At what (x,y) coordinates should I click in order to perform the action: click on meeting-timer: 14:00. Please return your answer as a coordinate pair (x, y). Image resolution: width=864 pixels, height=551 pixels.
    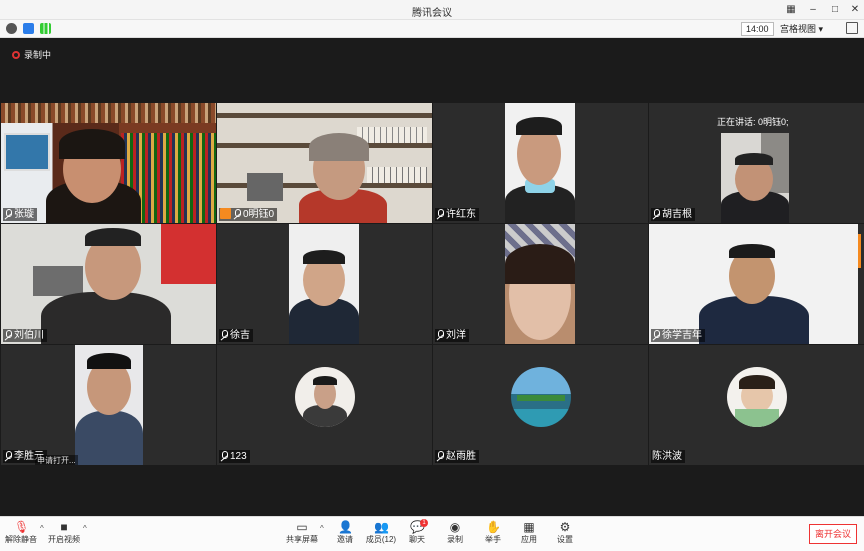
    Looking at the image, I should click on (757, 29).